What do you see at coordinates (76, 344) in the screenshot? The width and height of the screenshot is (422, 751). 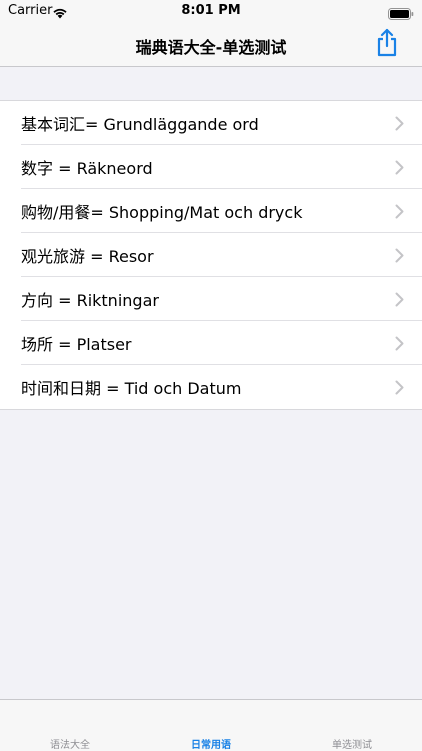 I see `list-item-label: 场所 = Platser` at bounding box center [76, 344].